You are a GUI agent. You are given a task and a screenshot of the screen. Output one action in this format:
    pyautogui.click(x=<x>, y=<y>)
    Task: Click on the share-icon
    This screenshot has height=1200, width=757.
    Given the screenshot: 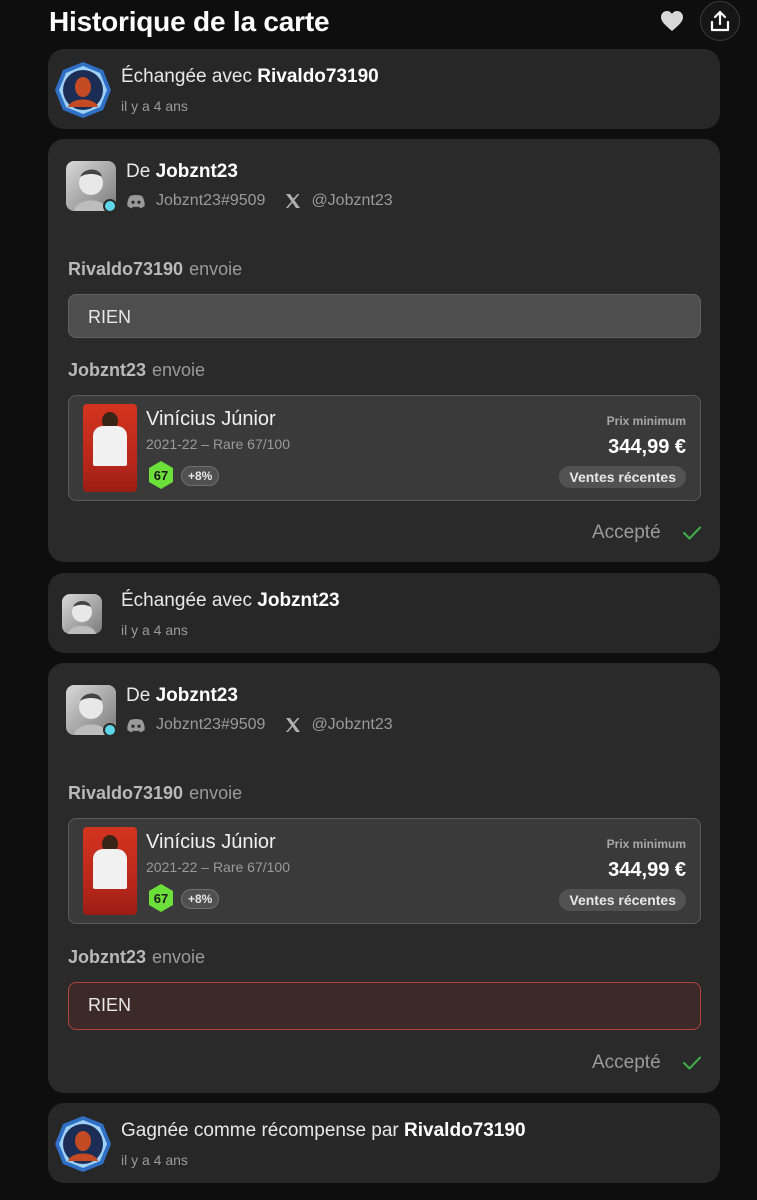 What is the action you would take?
    pyautogui.click(x=720, y=21)
    